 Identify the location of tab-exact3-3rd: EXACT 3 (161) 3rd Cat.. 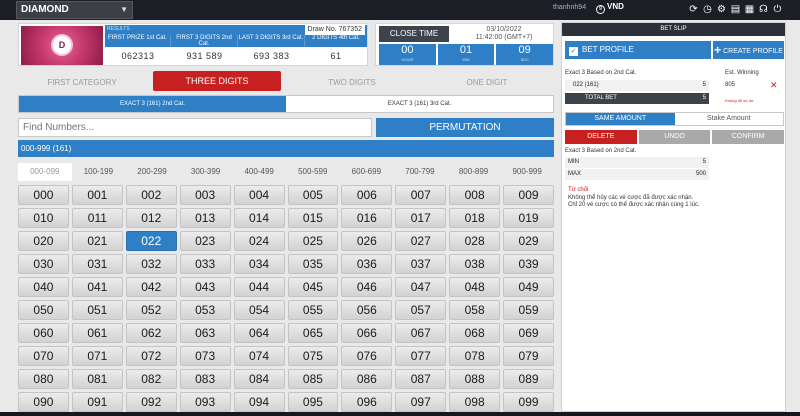
(419, 104).